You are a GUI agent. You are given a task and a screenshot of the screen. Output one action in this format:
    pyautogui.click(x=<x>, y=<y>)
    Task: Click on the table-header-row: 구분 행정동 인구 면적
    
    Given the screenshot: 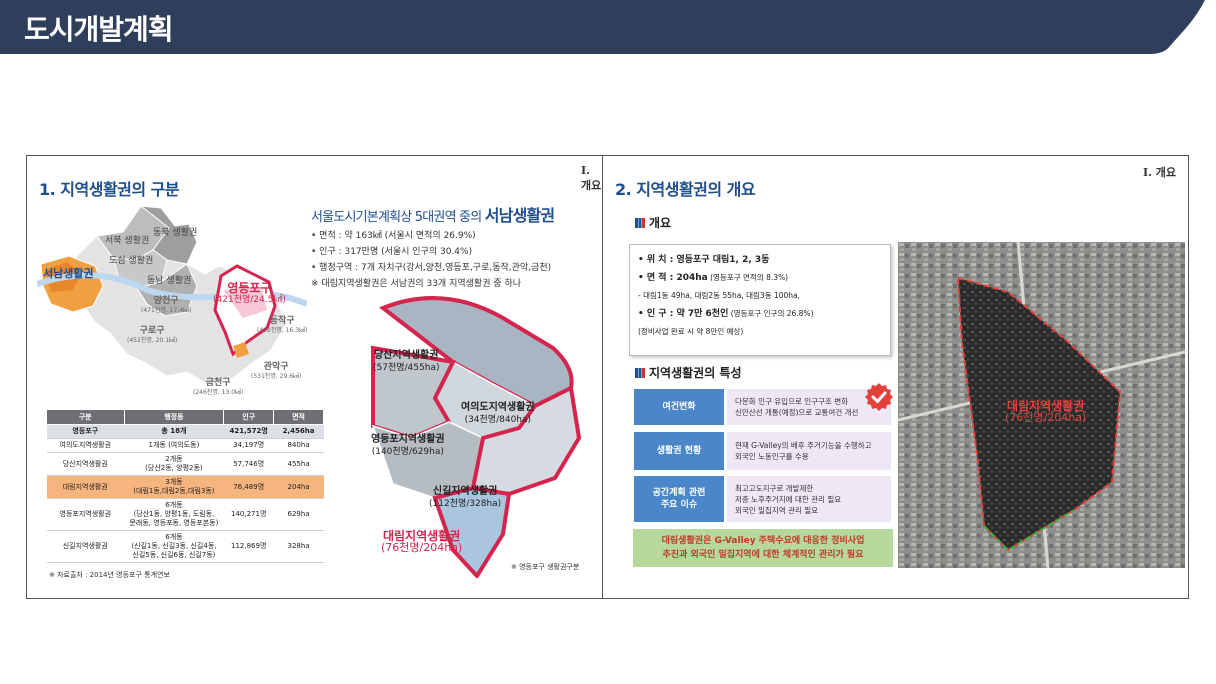 What is the action you would take?
    pyautogui.click(x=185, y=417)
    